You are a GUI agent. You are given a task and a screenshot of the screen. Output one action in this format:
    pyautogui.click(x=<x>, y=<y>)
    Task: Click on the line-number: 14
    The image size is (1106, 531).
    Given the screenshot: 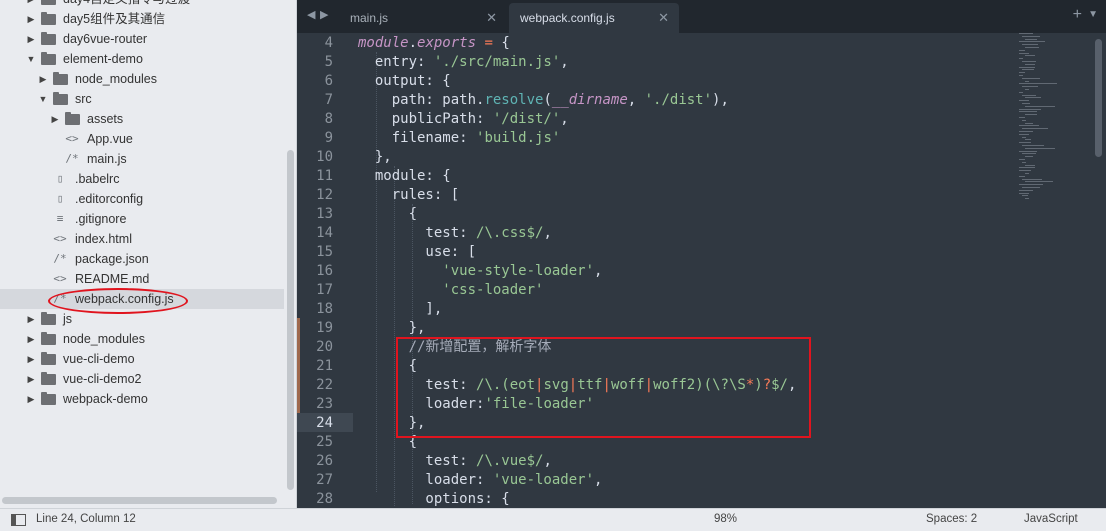 What is the action you would take?
    pyautogui.click(x=324, y=233)
    